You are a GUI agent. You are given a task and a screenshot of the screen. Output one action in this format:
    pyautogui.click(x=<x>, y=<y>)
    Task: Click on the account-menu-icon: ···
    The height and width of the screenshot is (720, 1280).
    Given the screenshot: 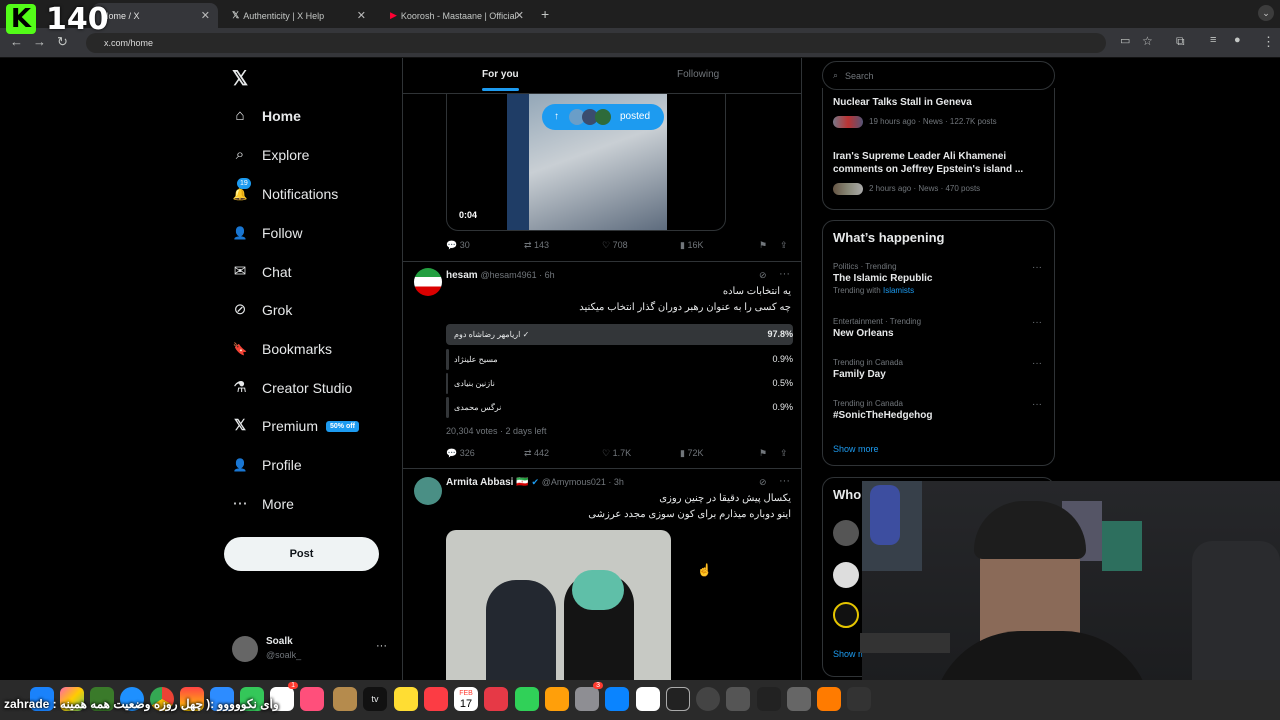 What is the action you would take?
    pyautogui.click(x=381, y=646)
    